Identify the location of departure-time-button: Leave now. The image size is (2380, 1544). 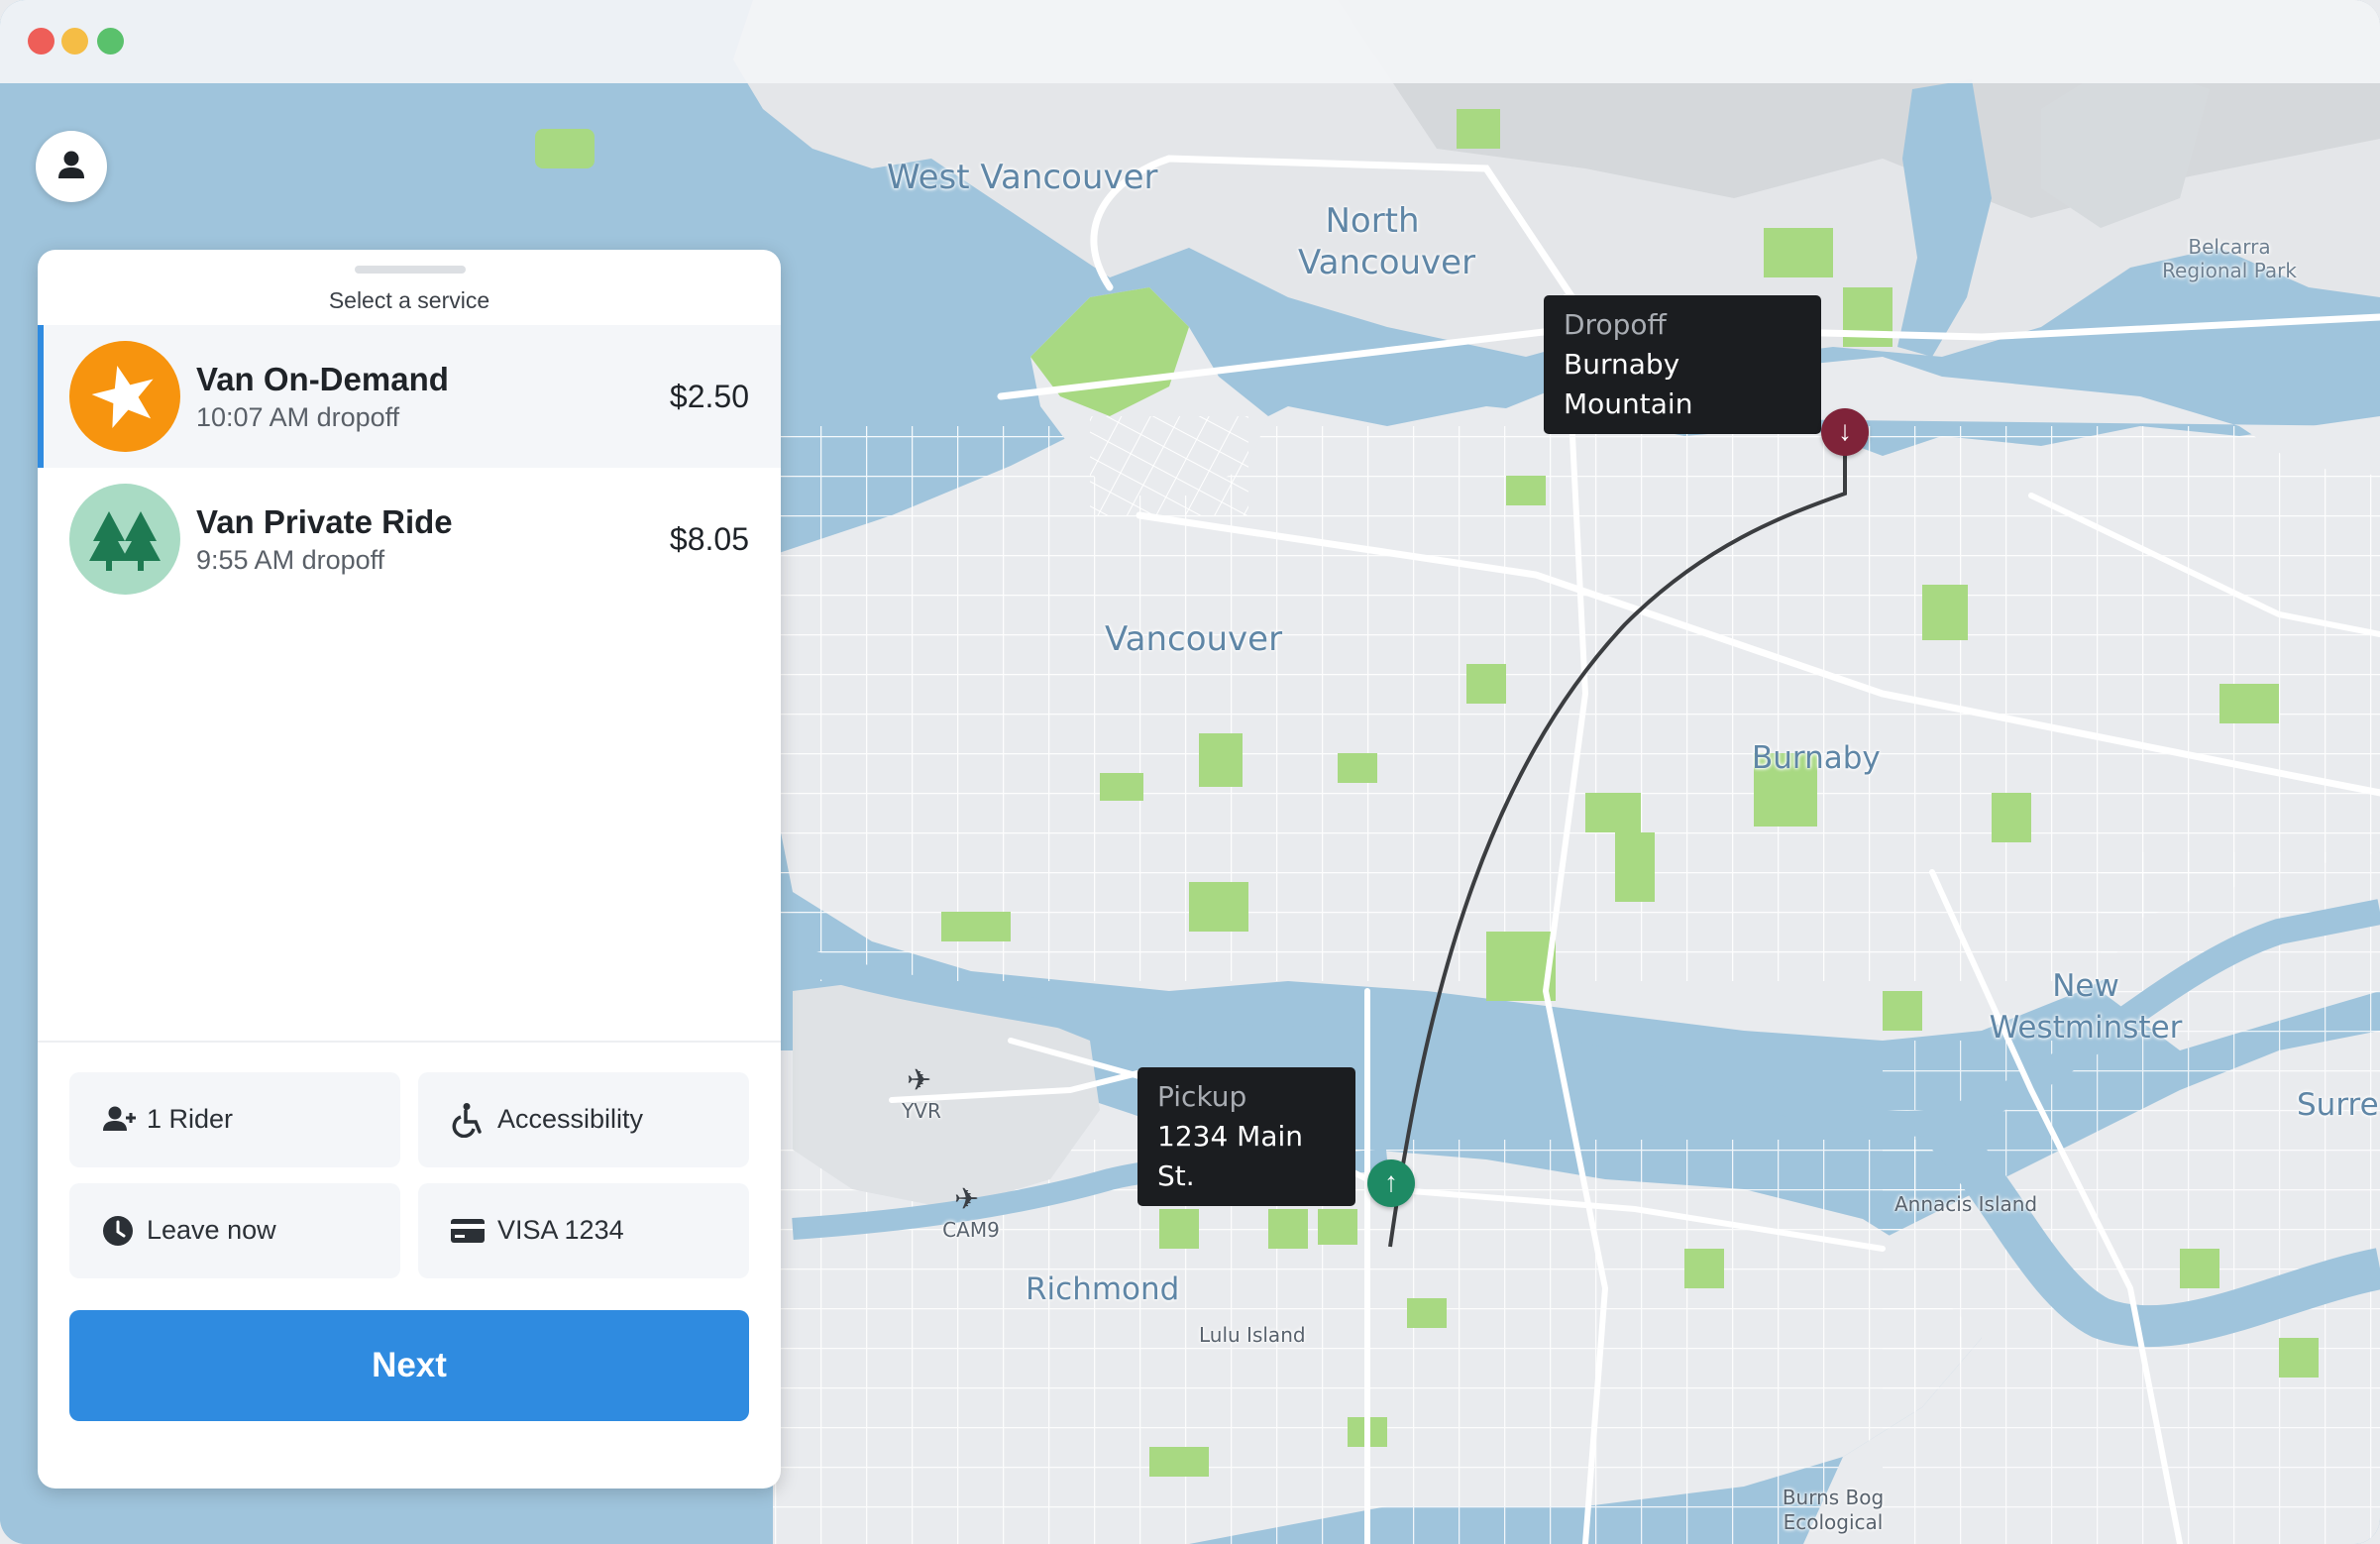
(234, 1231).